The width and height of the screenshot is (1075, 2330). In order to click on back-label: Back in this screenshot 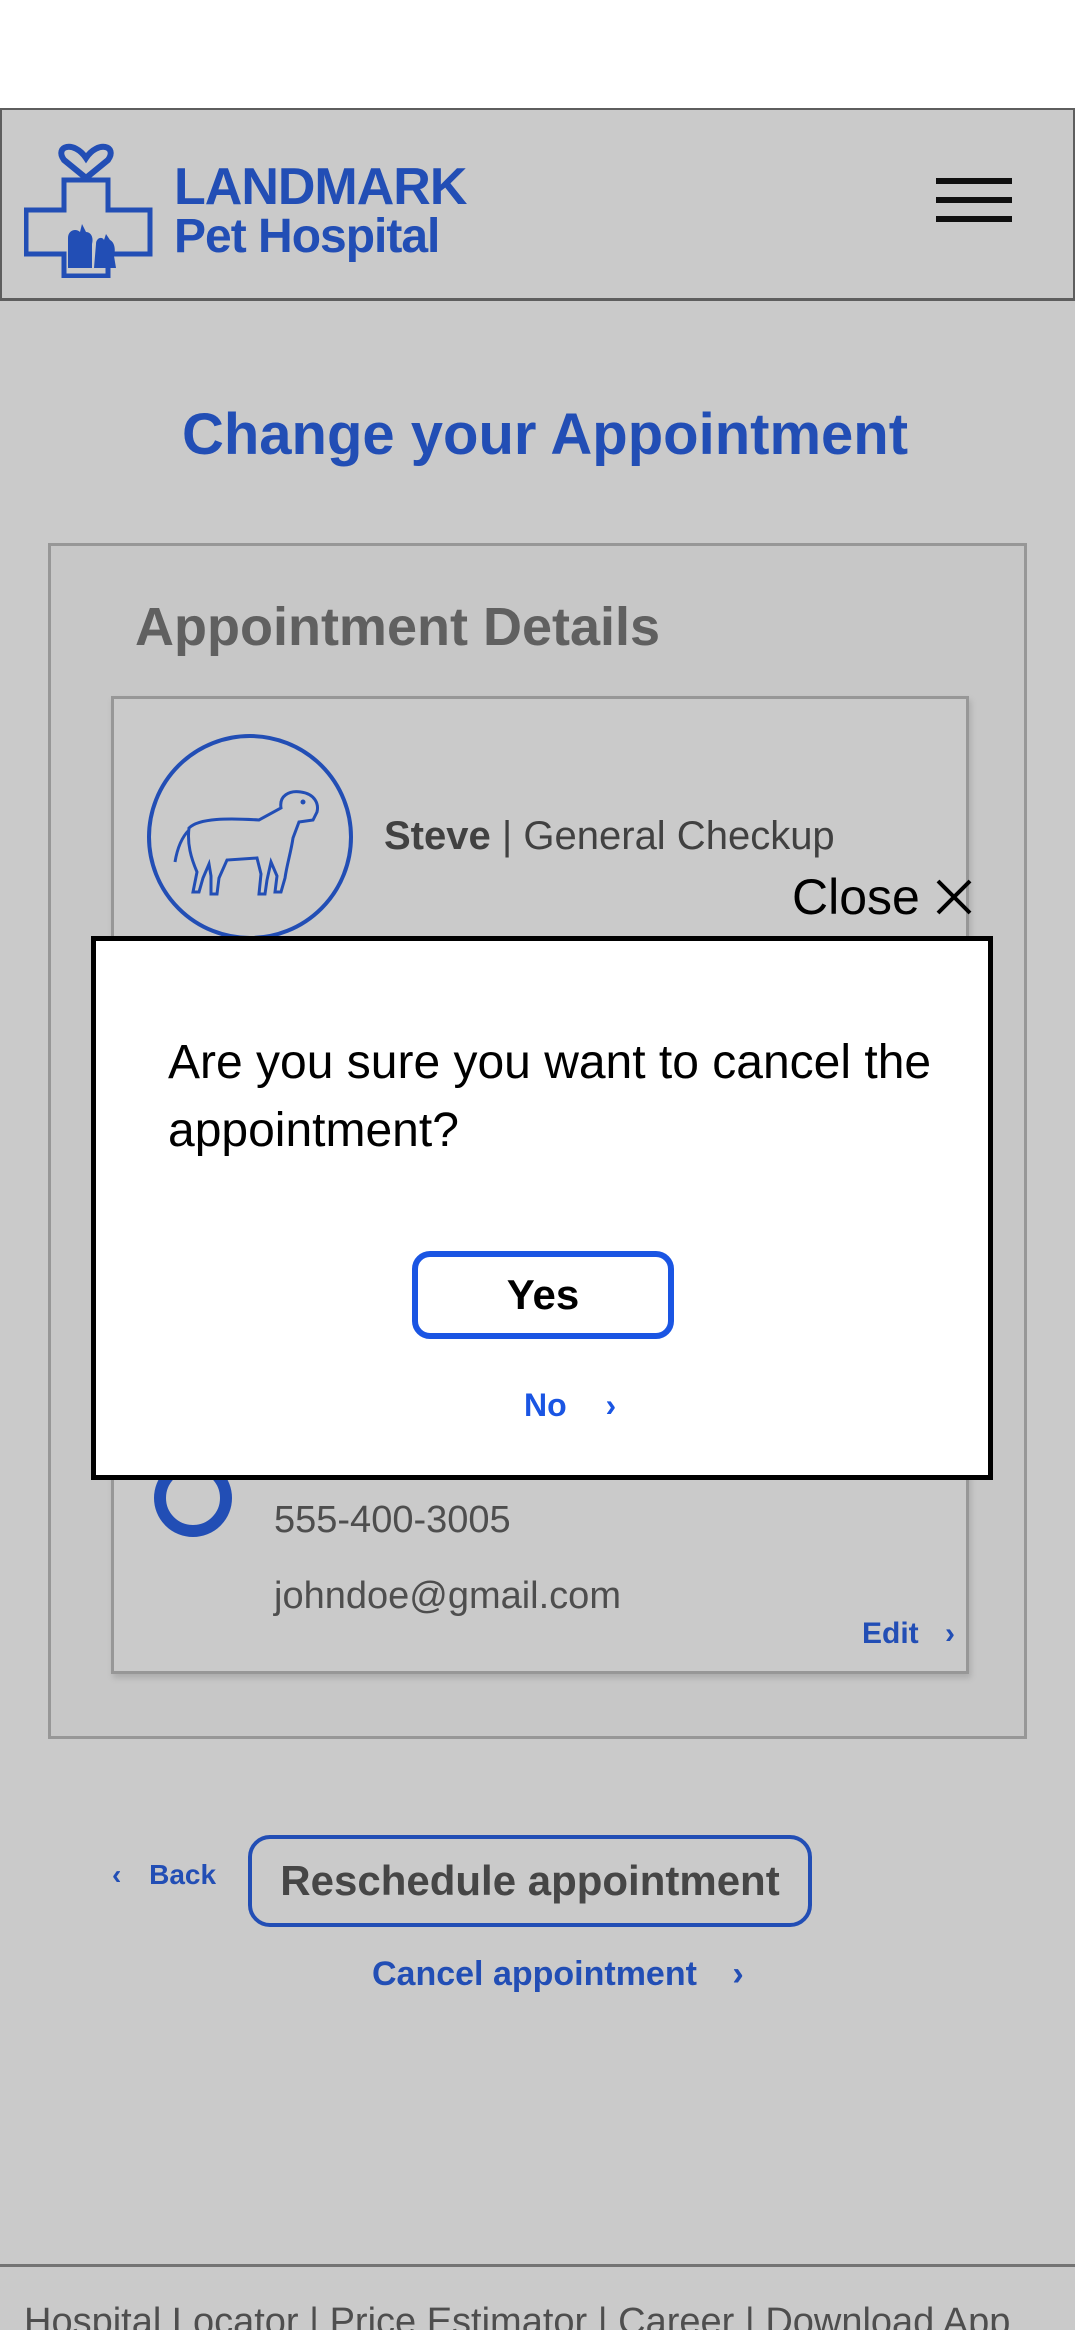, I will do `click(183, 1874)`.